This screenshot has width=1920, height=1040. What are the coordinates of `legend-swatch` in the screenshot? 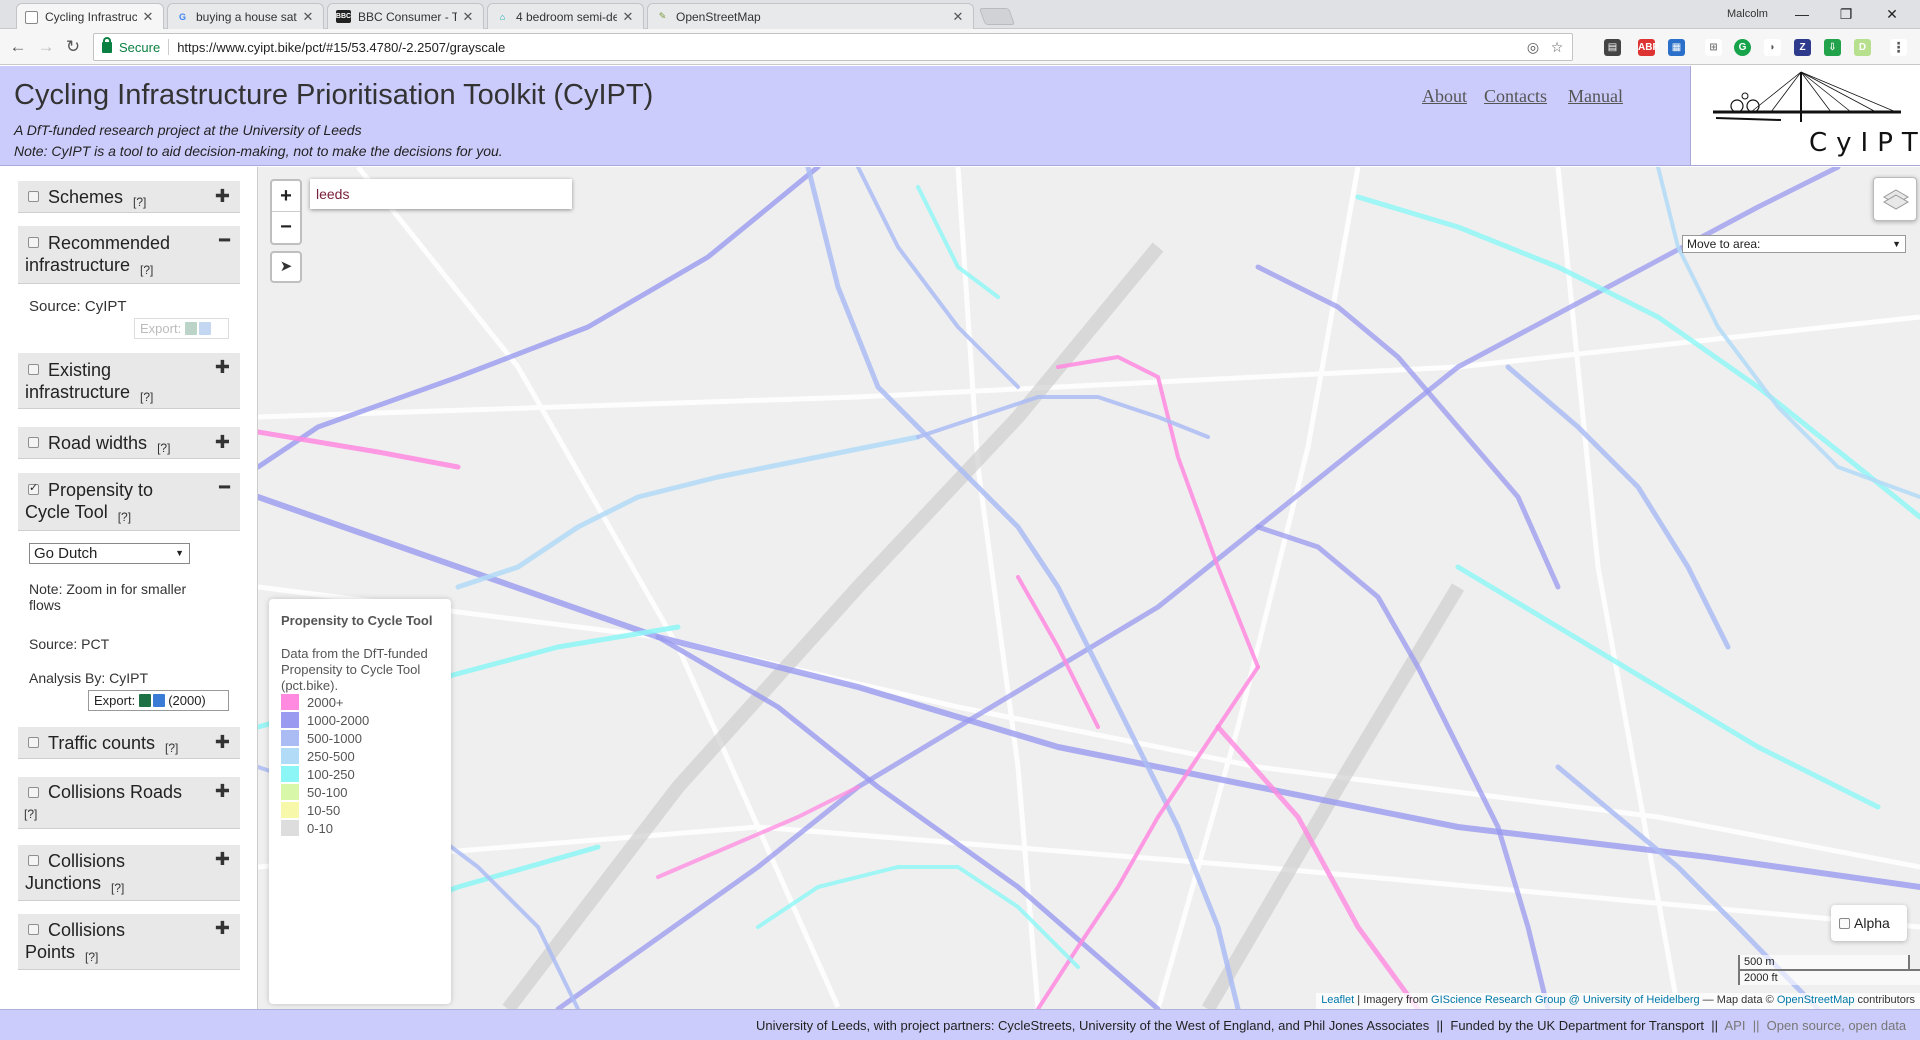 It's located at (290, 702).